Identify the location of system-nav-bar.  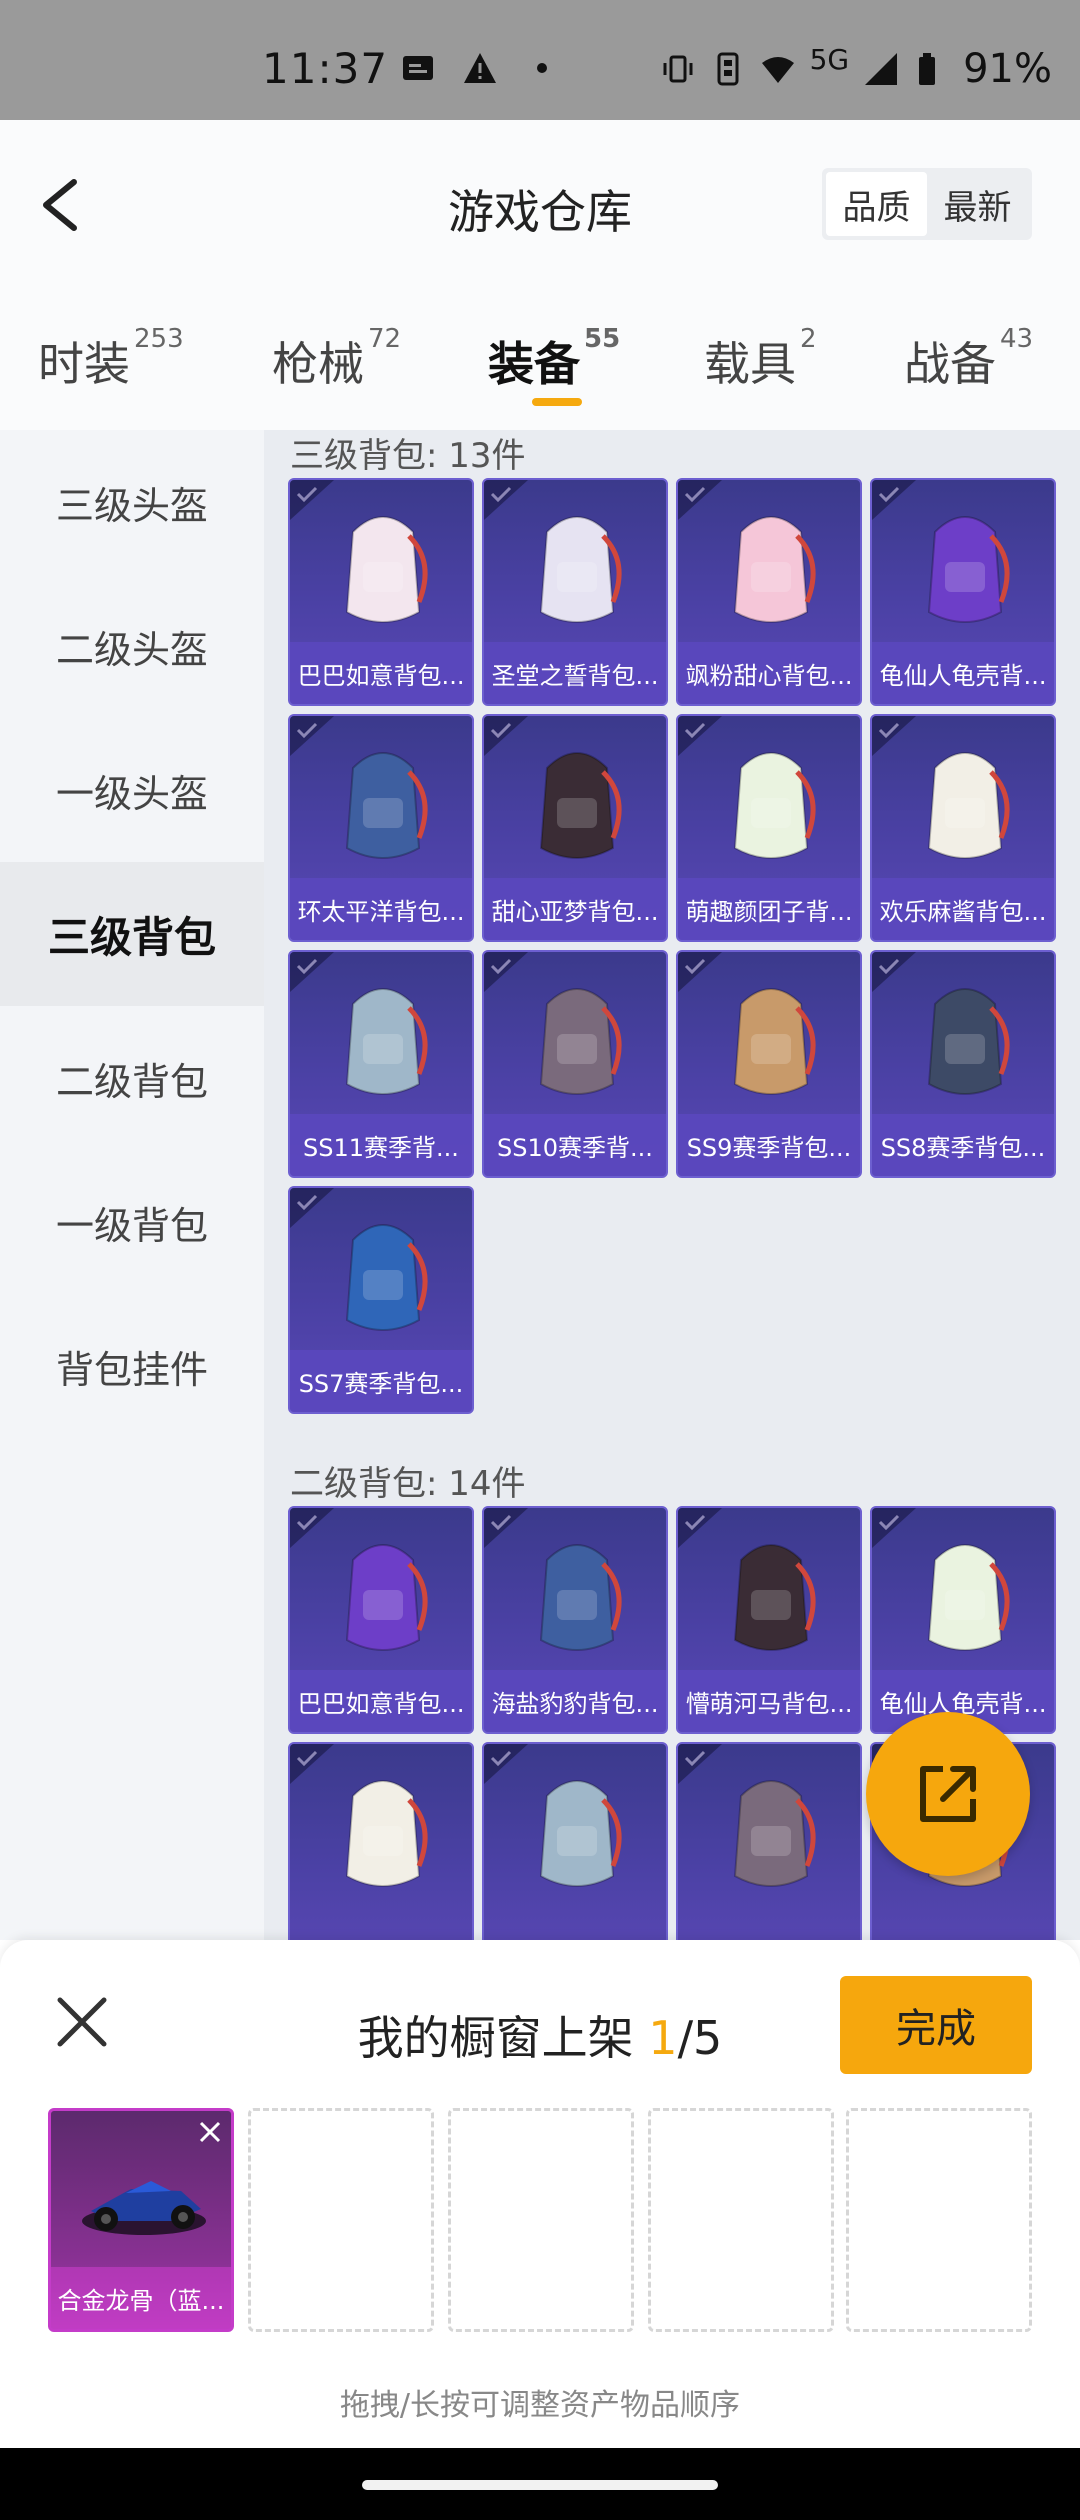
(540, 2484).